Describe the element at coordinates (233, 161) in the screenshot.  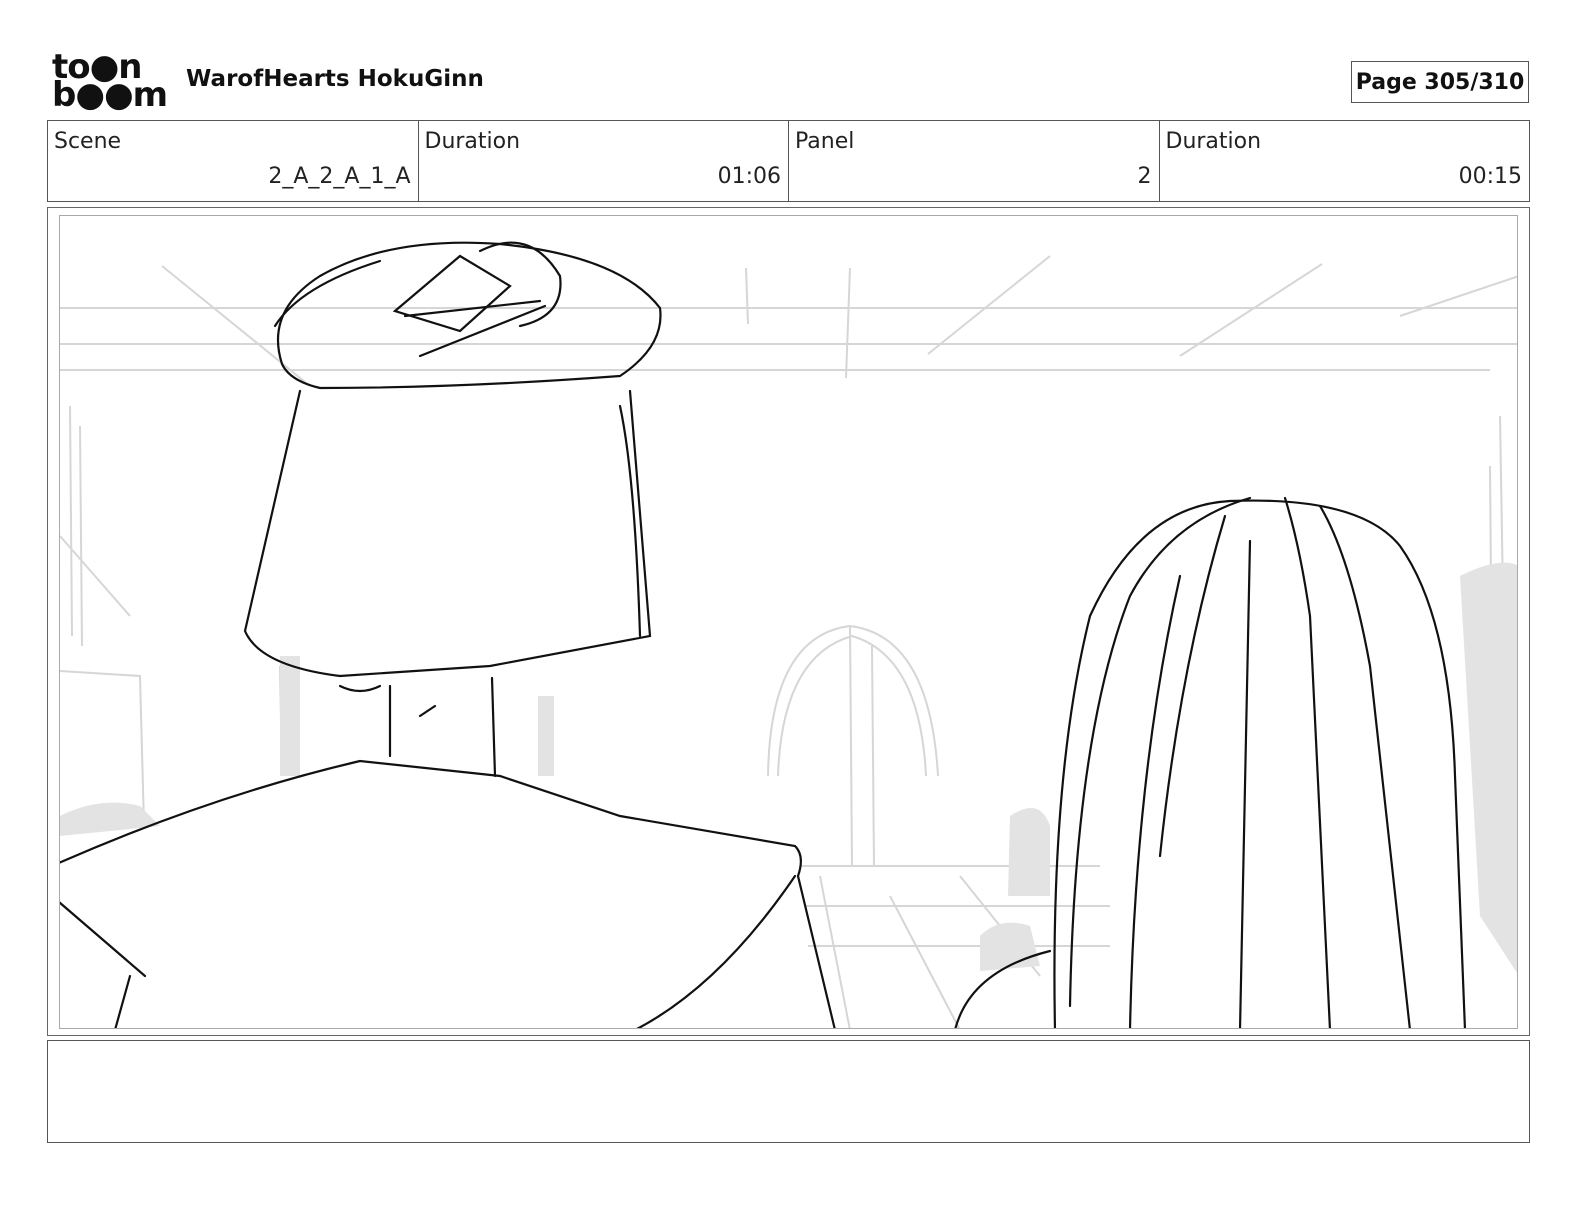
I see `scene-cell: Scene 2_A_2_A_1_A` at that location.